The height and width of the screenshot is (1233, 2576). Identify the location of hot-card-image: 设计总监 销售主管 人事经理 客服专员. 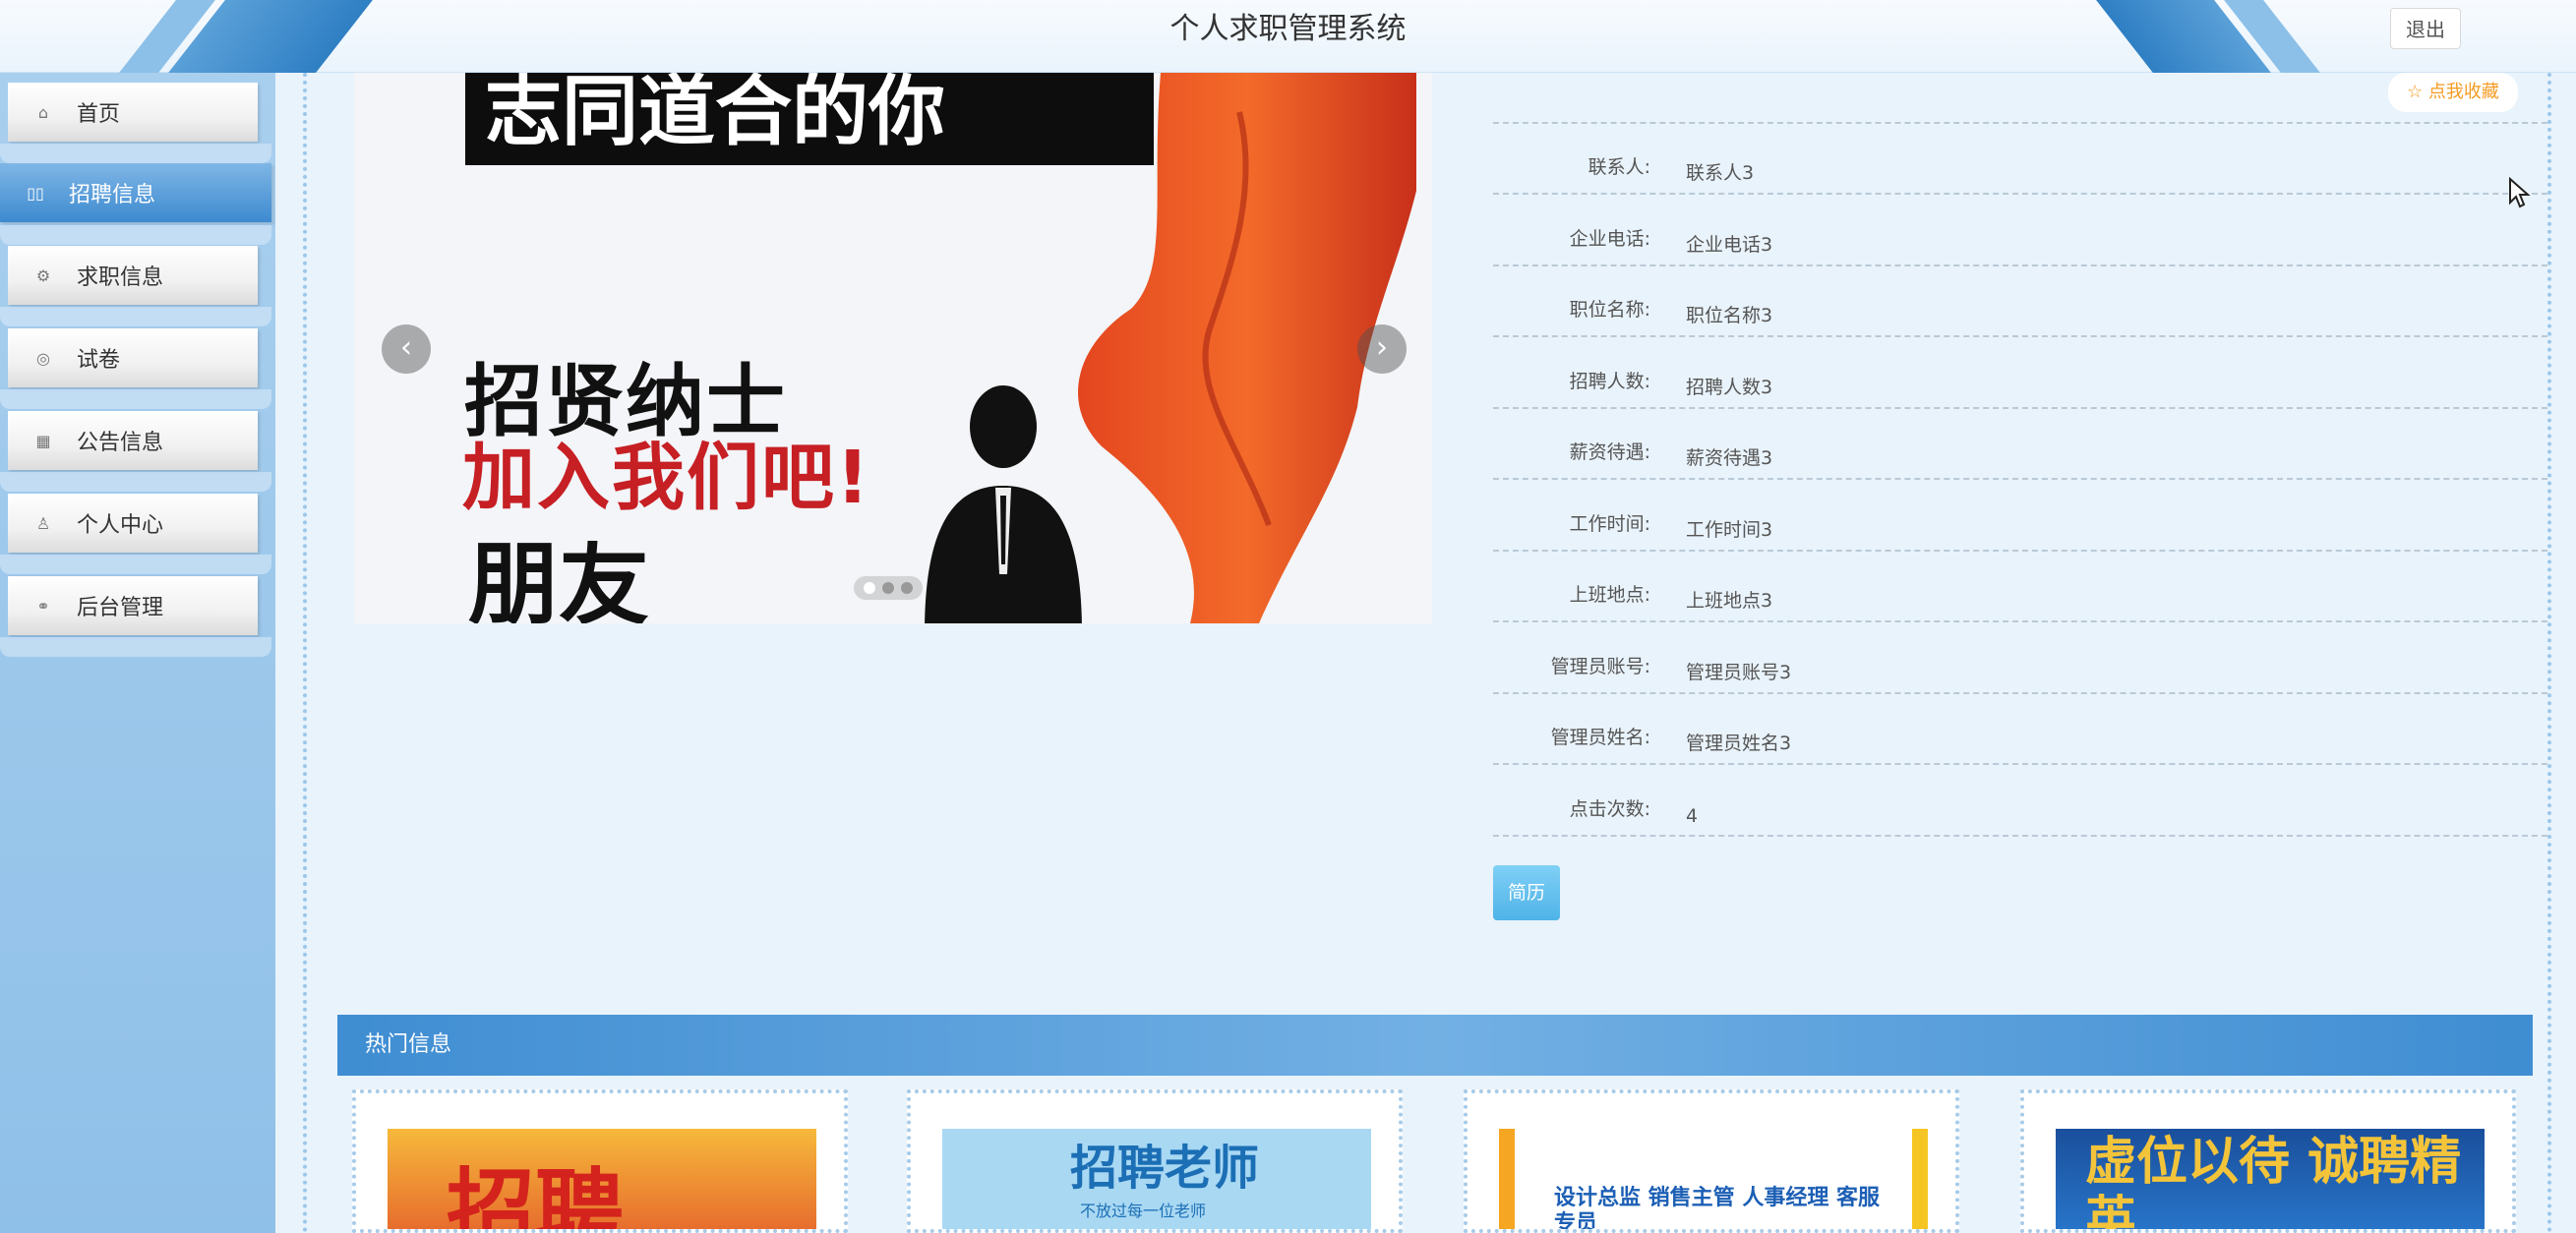
(1713, 1181).